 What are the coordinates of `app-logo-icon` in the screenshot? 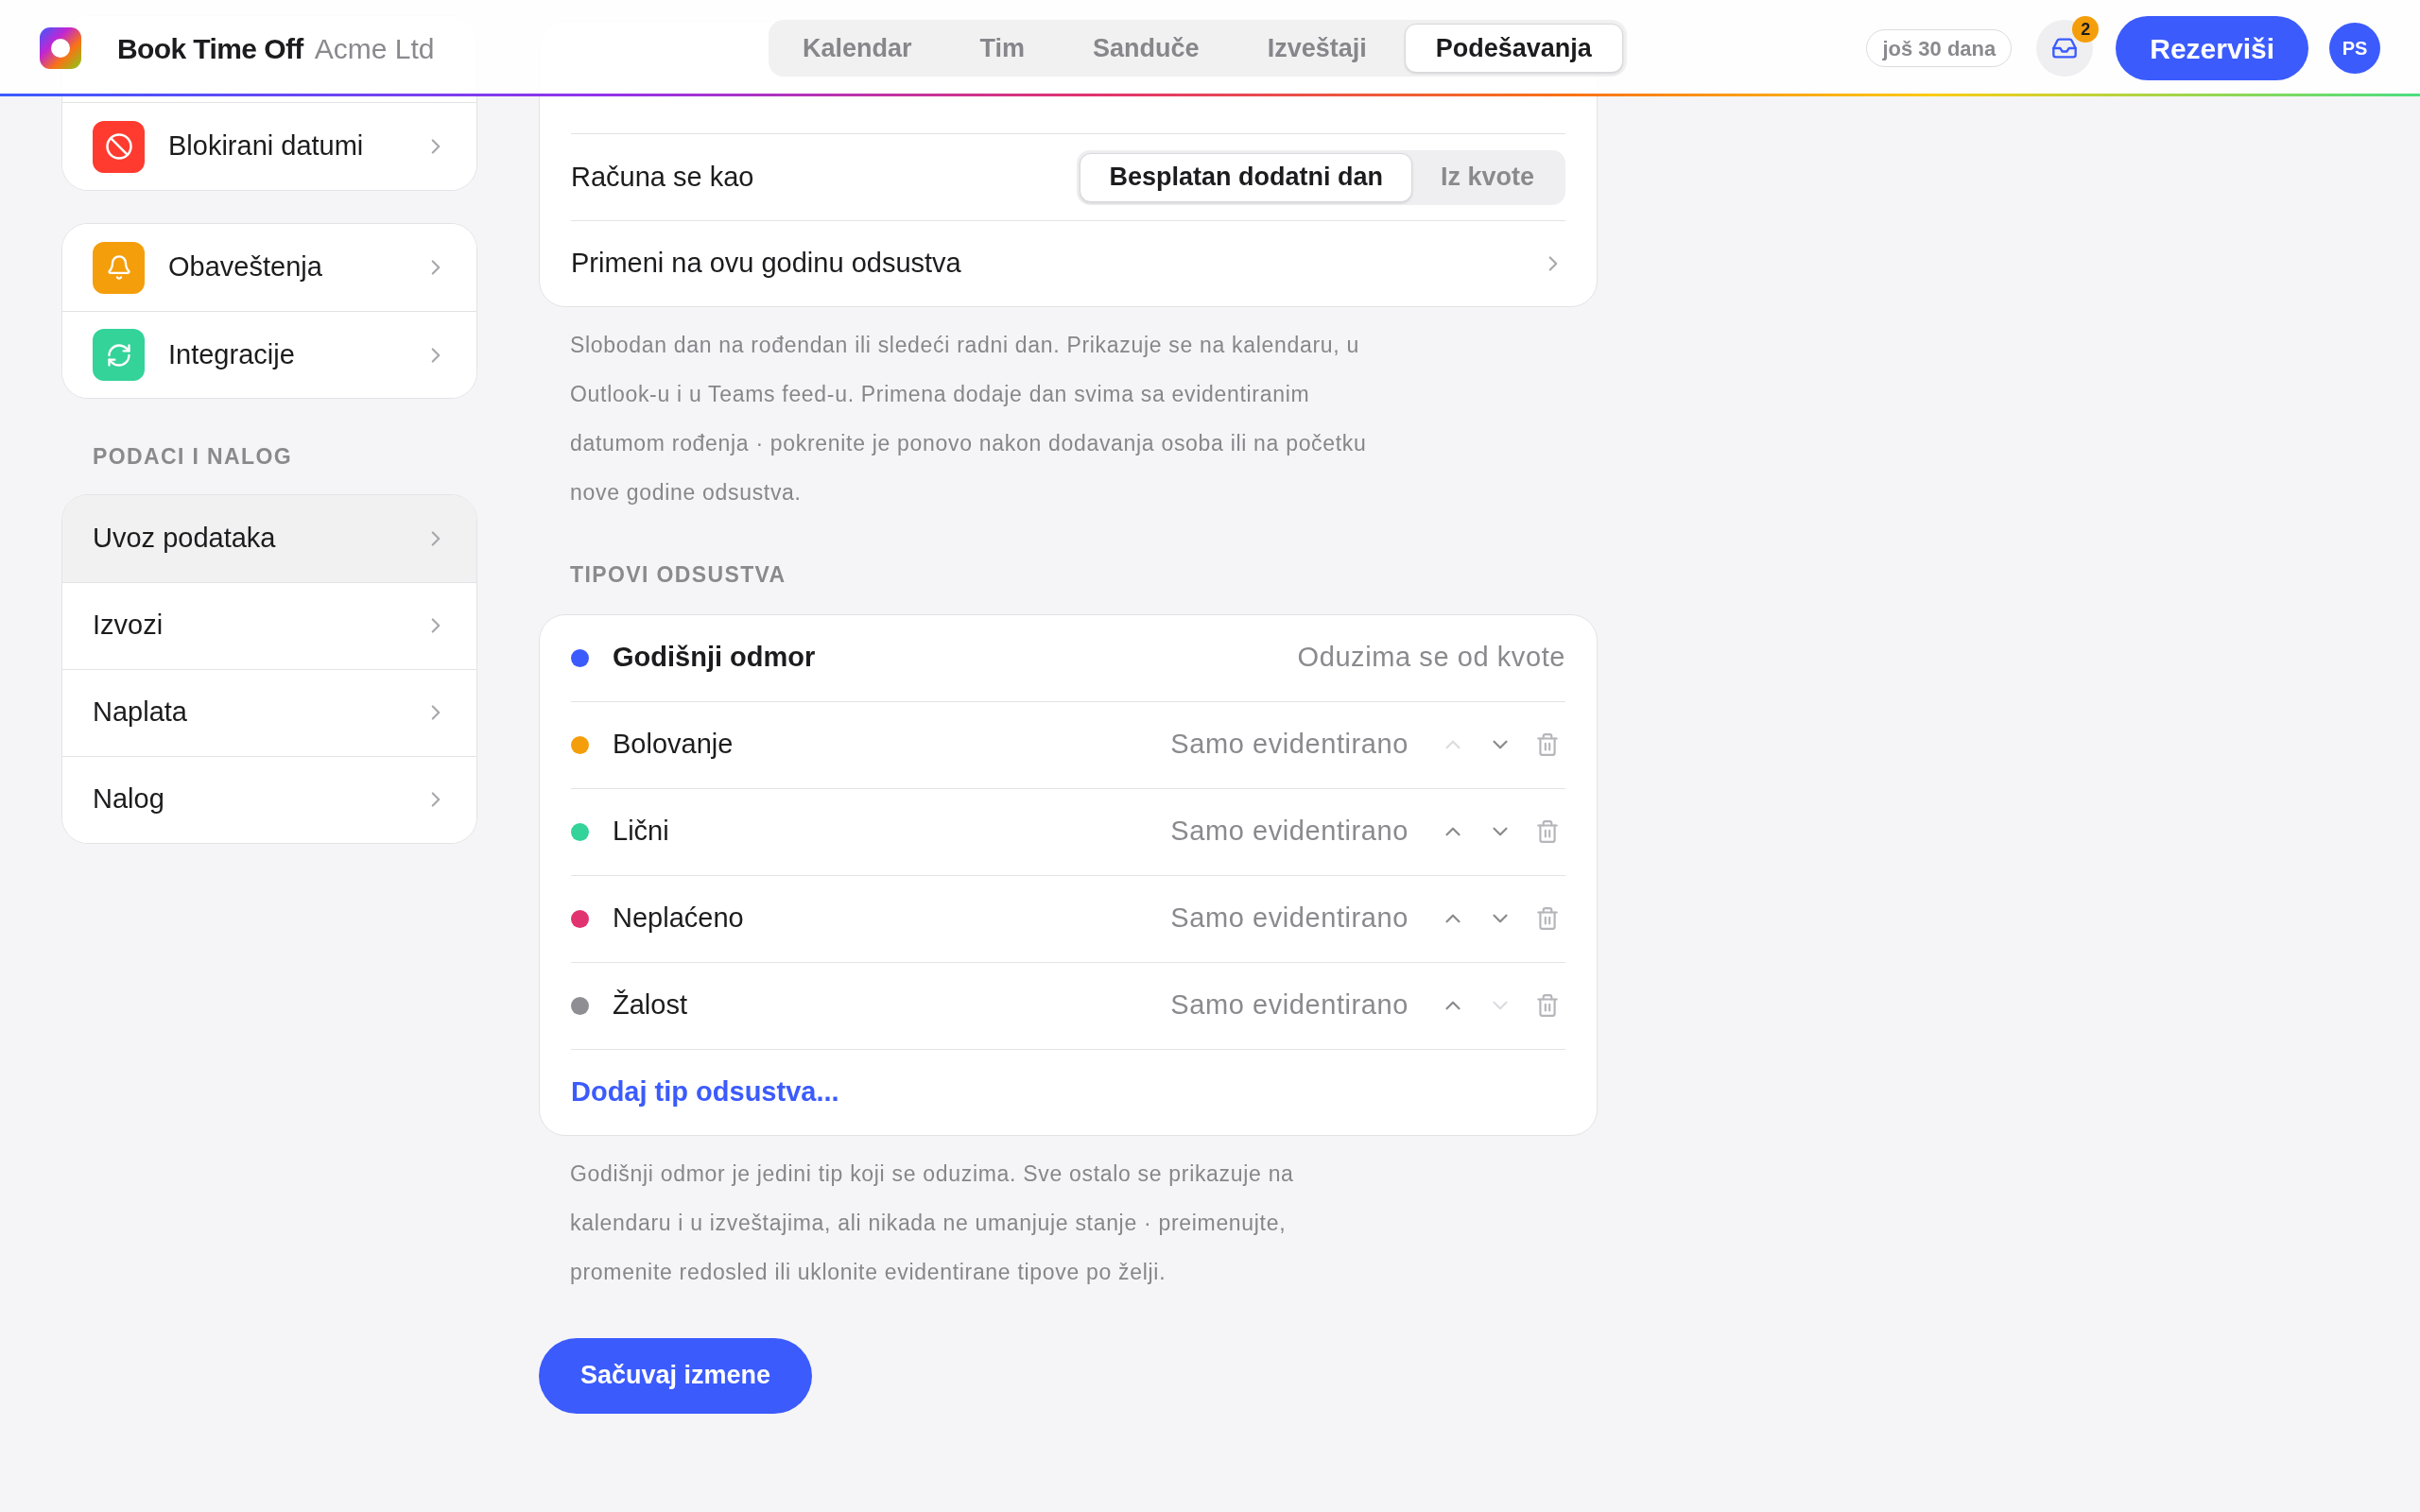 It's located at (60, 48).